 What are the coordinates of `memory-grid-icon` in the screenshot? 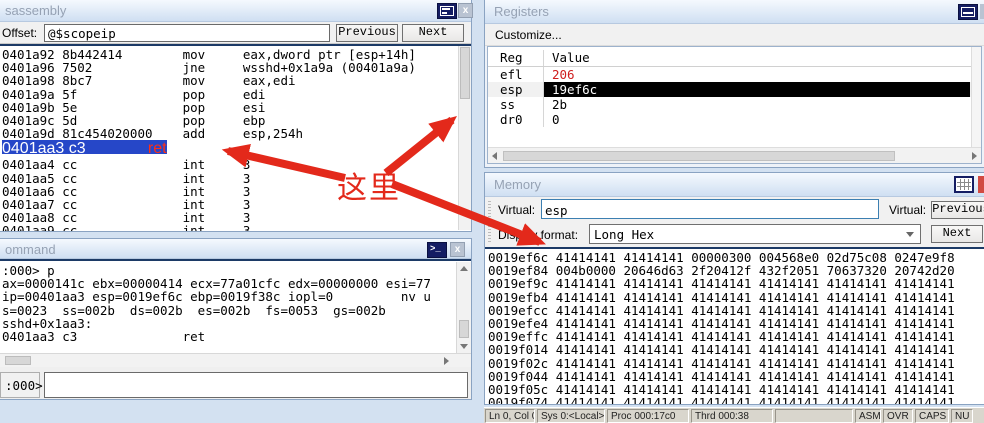 It's located at (964, 184).